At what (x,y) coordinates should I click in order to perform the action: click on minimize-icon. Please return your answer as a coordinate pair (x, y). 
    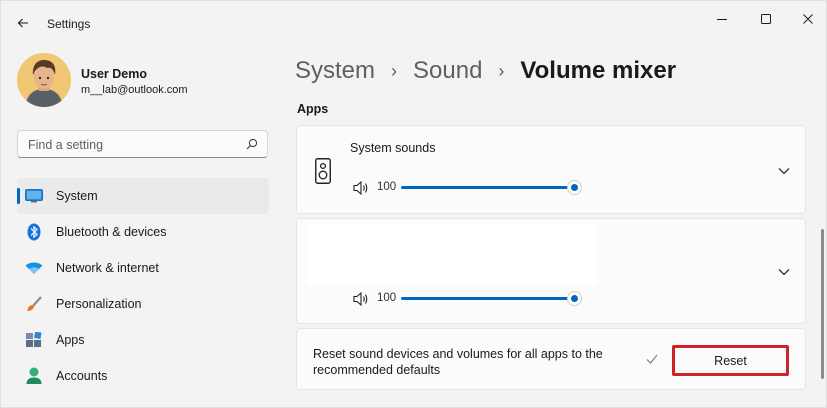
    Looking at the image, I should click on (722, 19).